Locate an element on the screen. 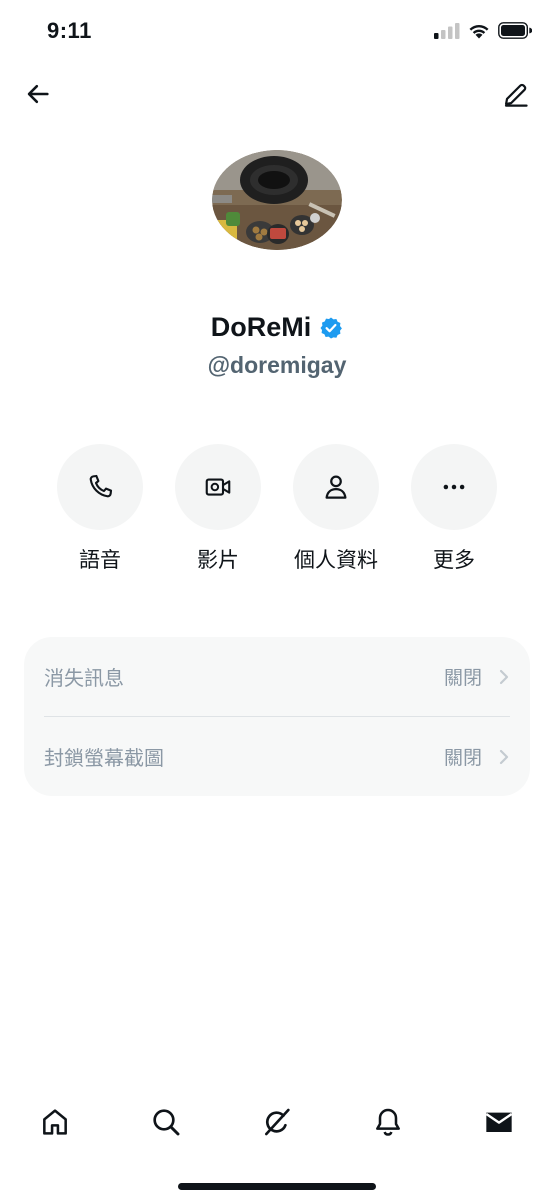  wifi-icon is located at coordinates (479, 31).